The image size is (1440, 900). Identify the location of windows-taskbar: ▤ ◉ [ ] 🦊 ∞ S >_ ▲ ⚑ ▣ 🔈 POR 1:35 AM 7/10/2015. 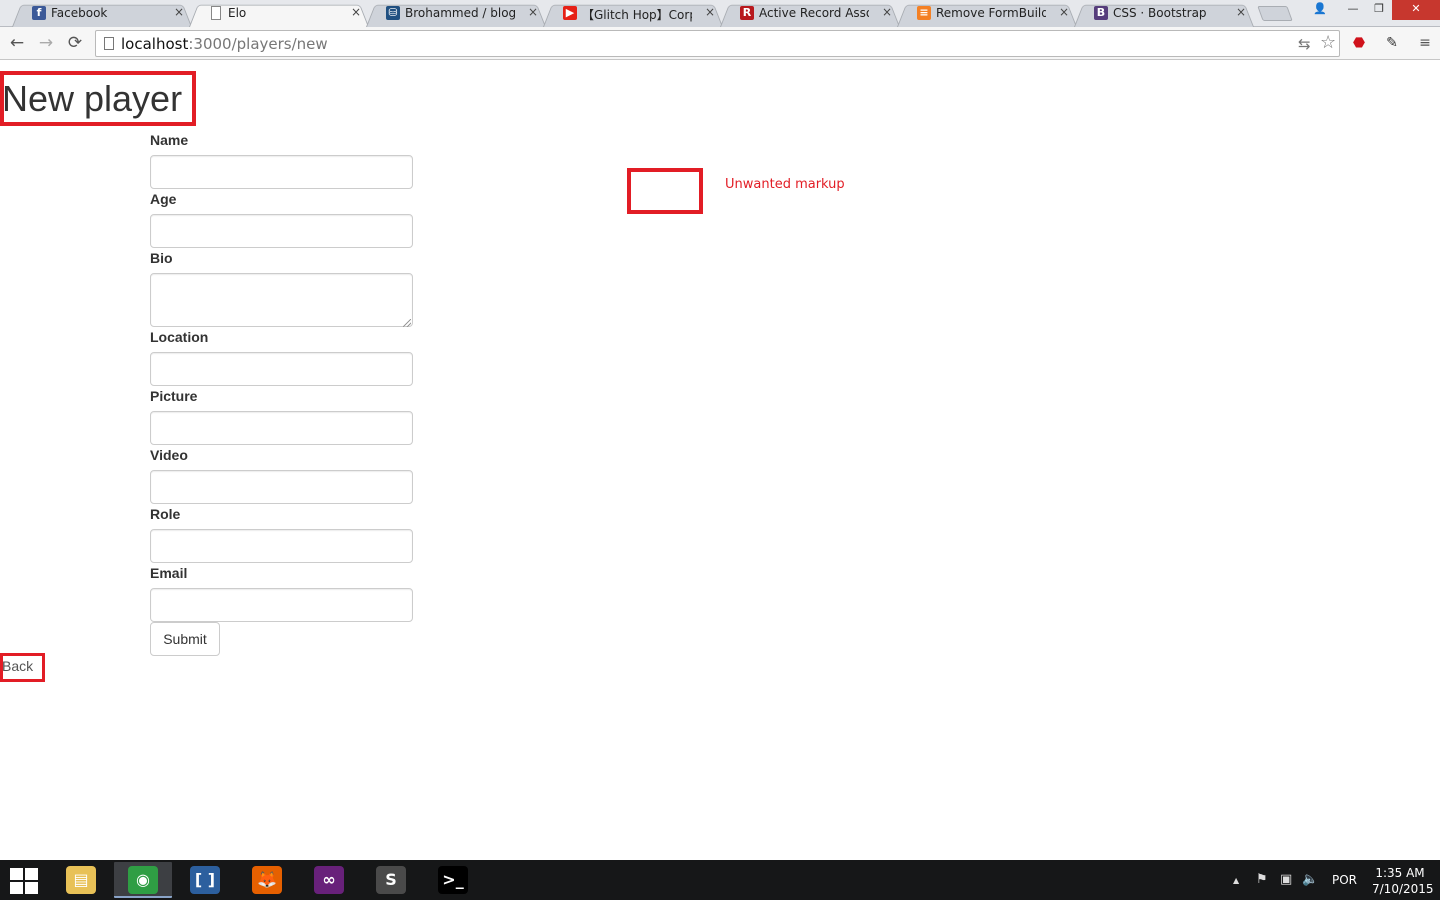
(720, 880).